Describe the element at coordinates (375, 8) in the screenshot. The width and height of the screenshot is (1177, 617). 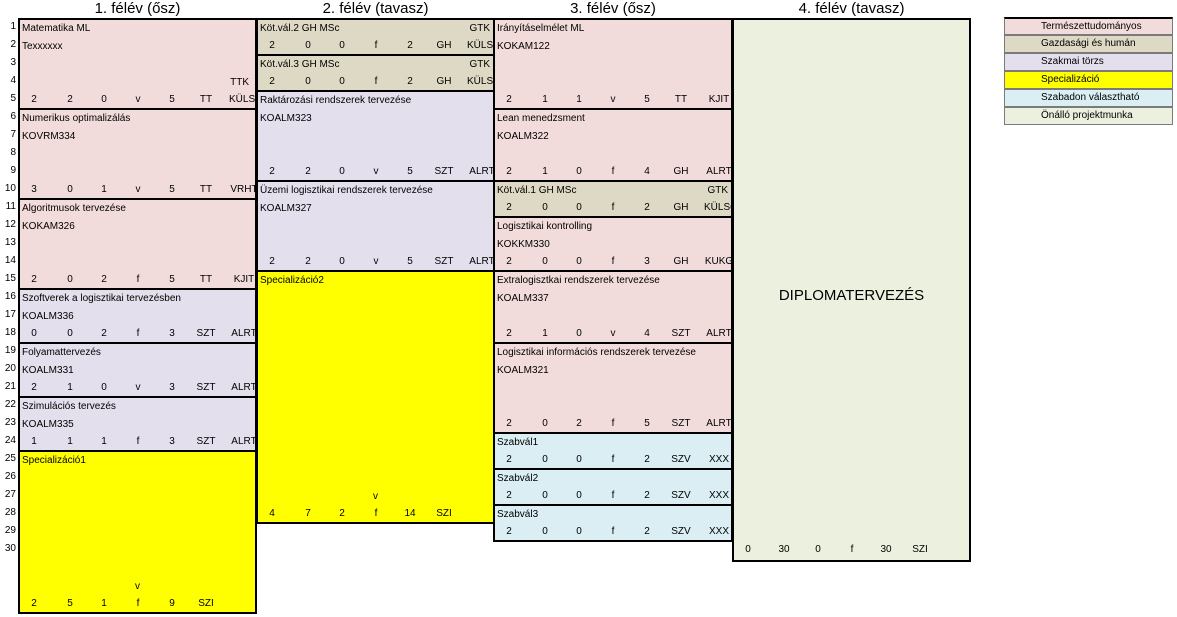
I see `semester-header: 2. félév (tavasz)` at that location.